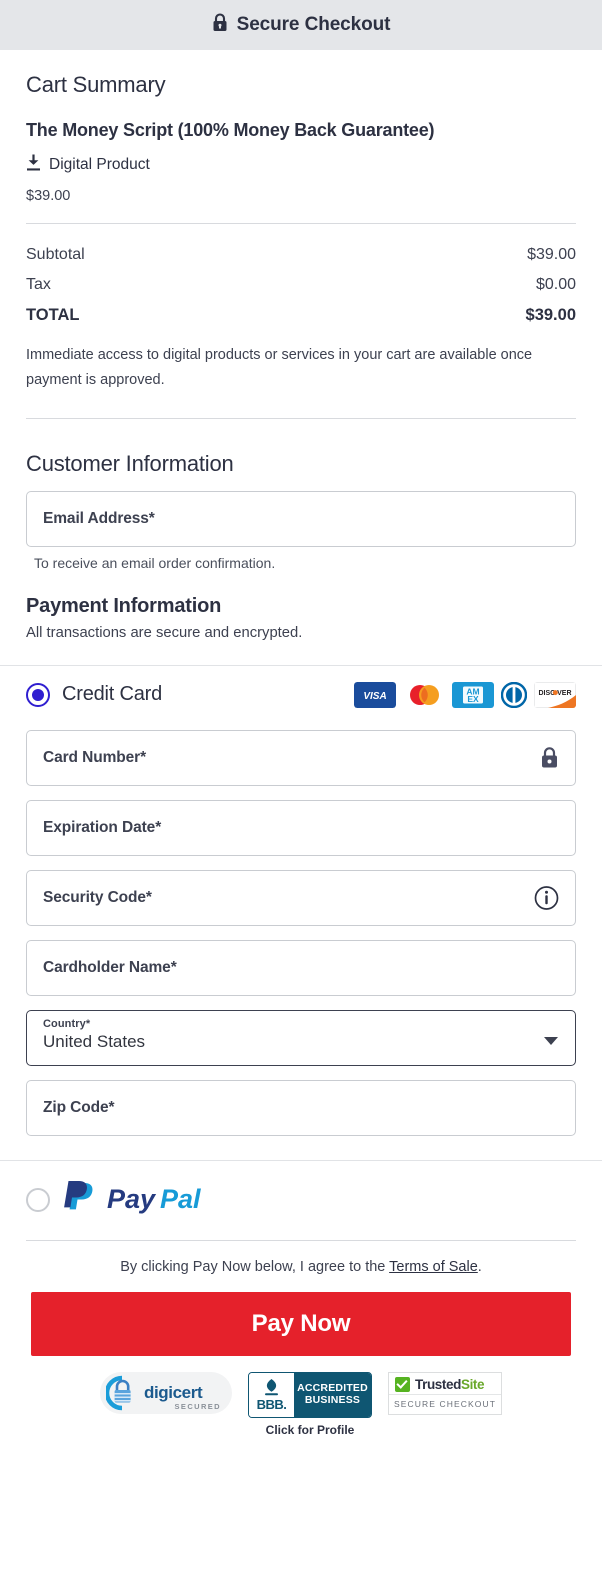  What do you see at coordinates (424, 694) in the screenshot?
I see `mastercard-icon` at bounding box center [424, 694].